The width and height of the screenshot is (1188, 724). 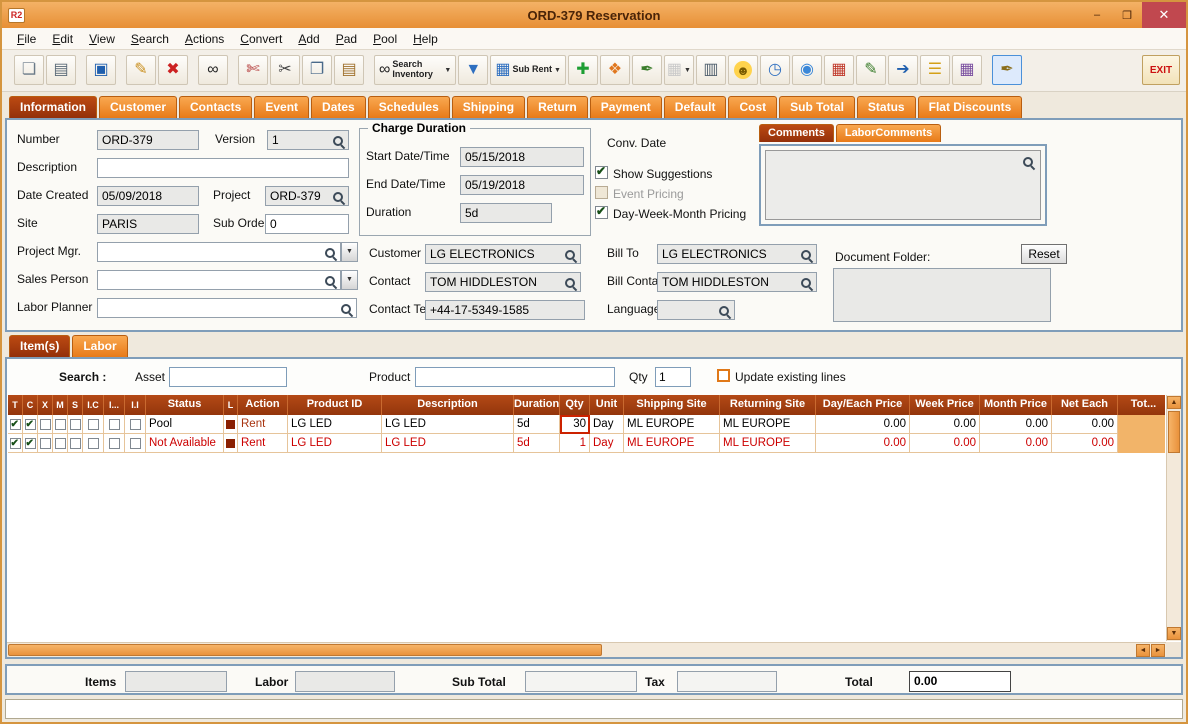 What do you see at coordinates (506, 213) in the screenshot?
I see `duration-field: 5d` at bounding box center [506, 213].